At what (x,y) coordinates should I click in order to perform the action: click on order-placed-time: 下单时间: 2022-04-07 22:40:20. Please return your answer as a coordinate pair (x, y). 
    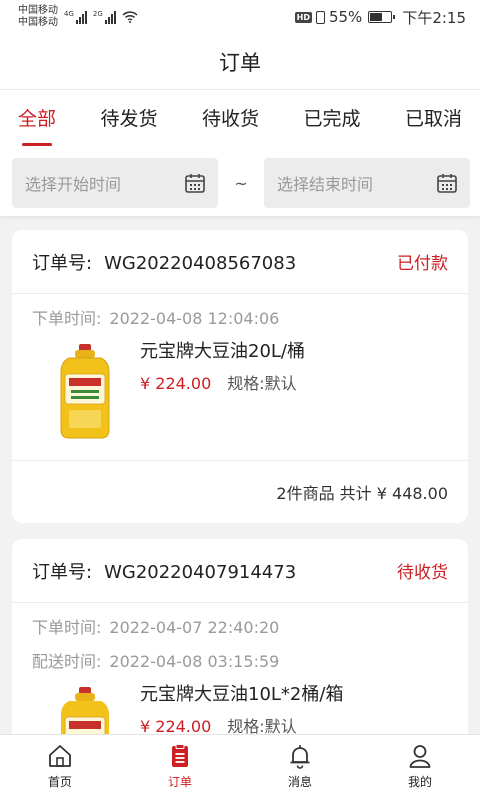
    Looking at the image, I should click on (240, 628).